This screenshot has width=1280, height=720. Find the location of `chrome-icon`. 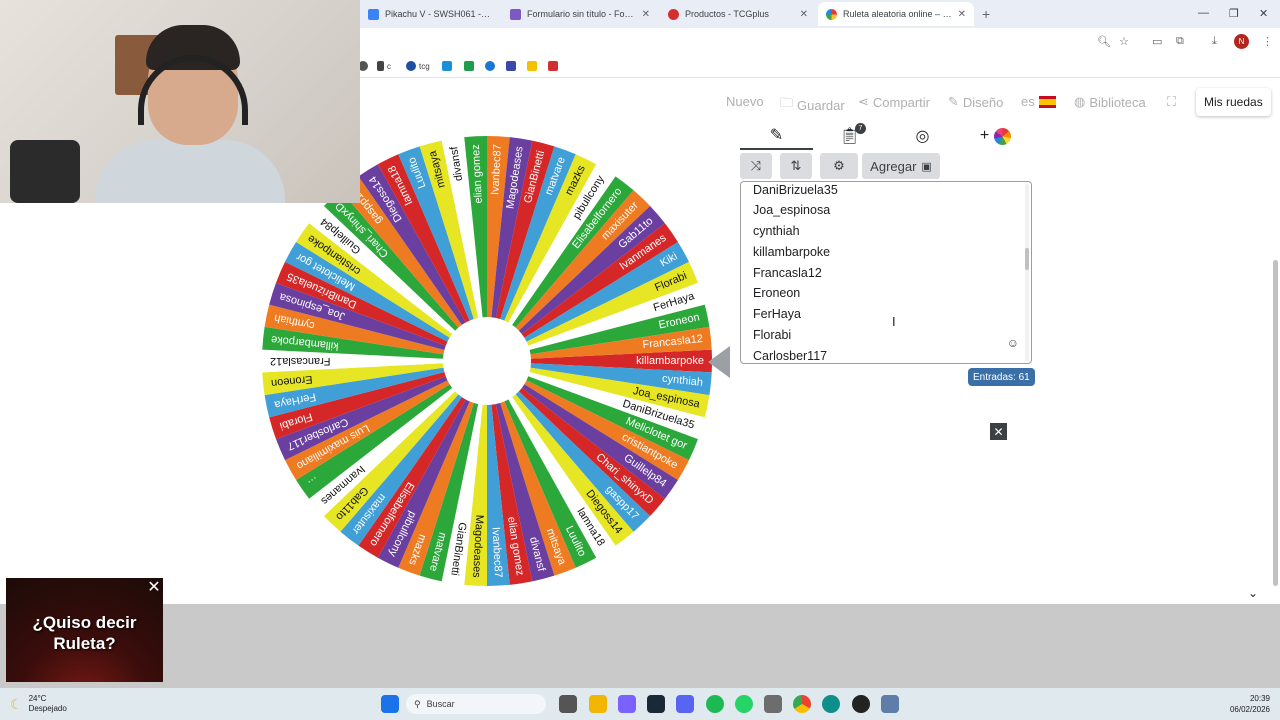

chrome-icon is located at coordinates (802, 704).